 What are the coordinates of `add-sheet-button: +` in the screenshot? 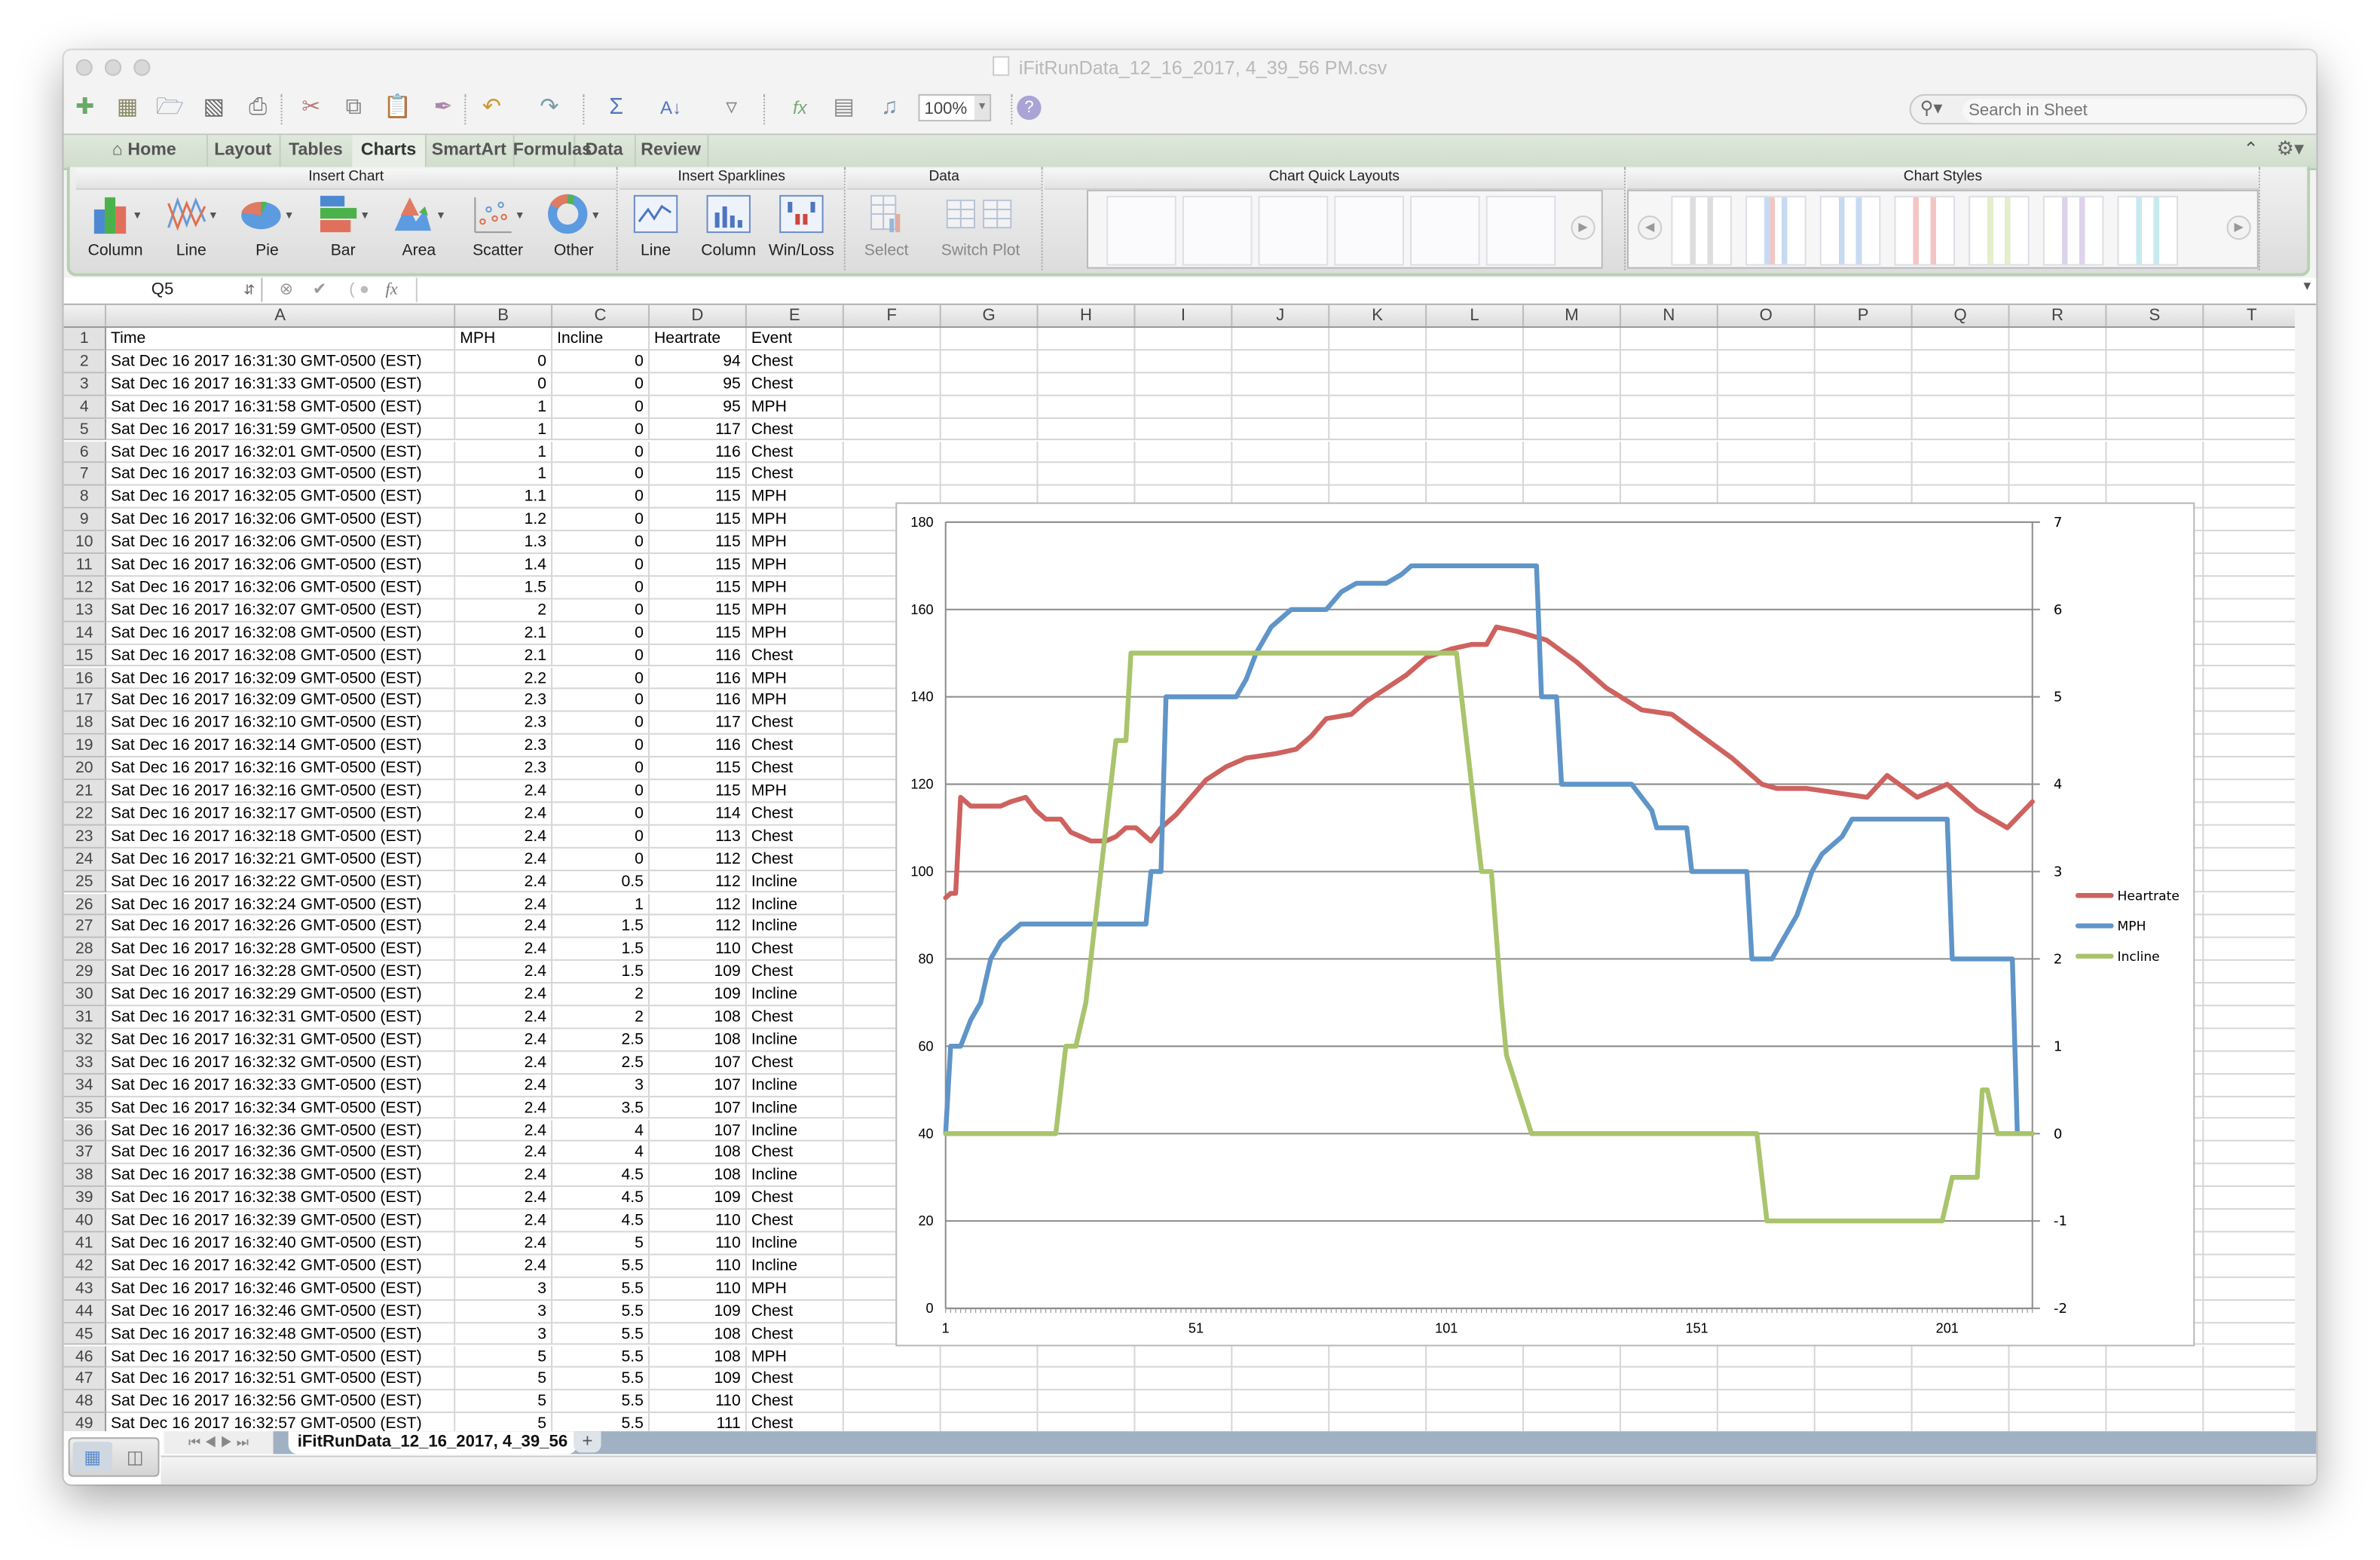 It's located at (587, 1441).